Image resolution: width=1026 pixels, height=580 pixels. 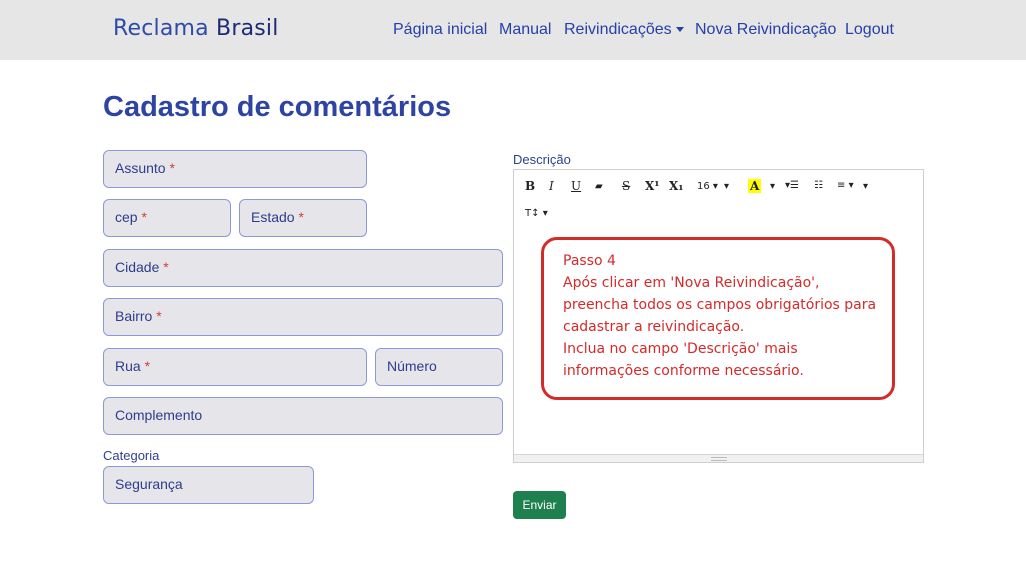 What do you see at coordinates (235, 169) in the screenshot?
I see `assunto-field: Assunto *` at bounding box center [235, 169].